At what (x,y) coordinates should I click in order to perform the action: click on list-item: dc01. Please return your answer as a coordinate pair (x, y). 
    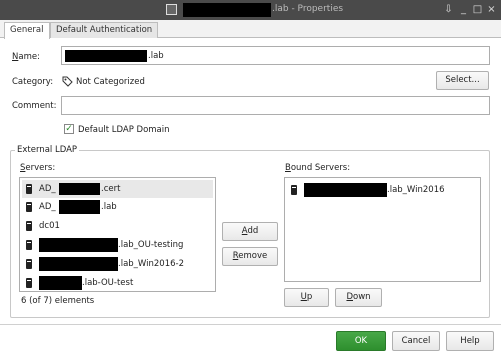
    Looking at the image, I should click on (117, 226).